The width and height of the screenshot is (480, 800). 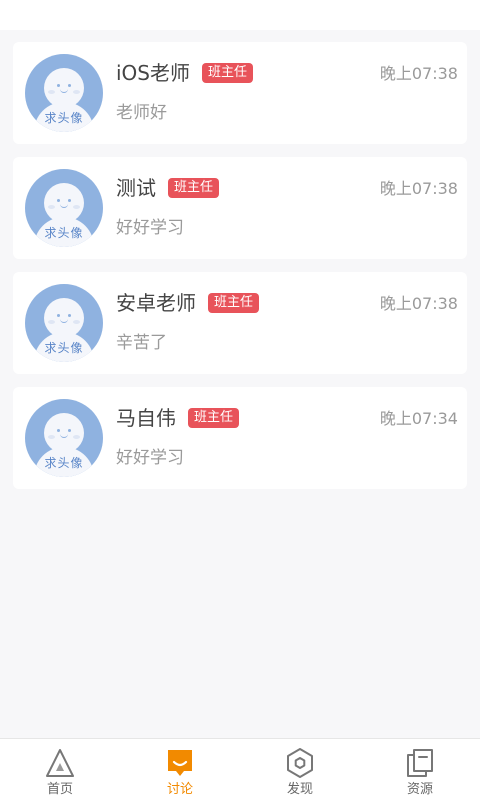 What do you see at coordinates (136, 188) in the screenshot?
I see `contact-name: 测试` at bounding box center [136, 188].